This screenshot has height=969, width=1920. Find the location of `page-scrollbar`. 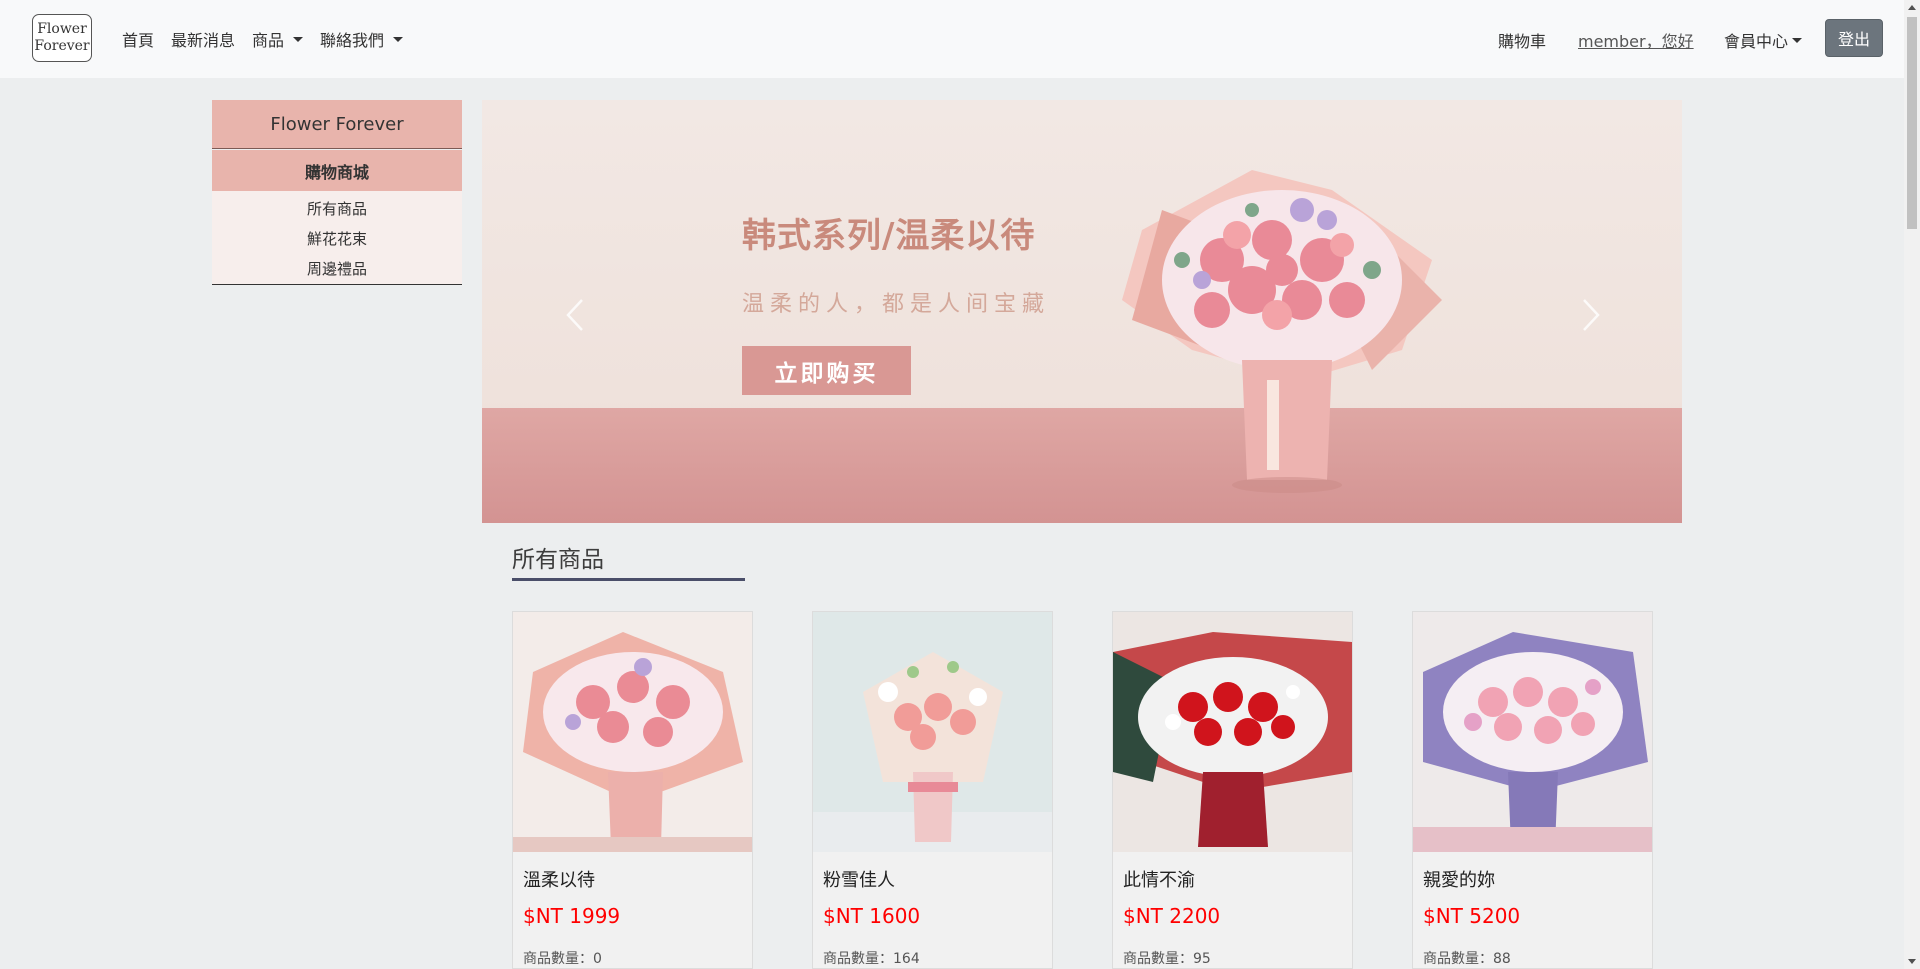

page-scrollbar is located at coordinates (1912, 484).